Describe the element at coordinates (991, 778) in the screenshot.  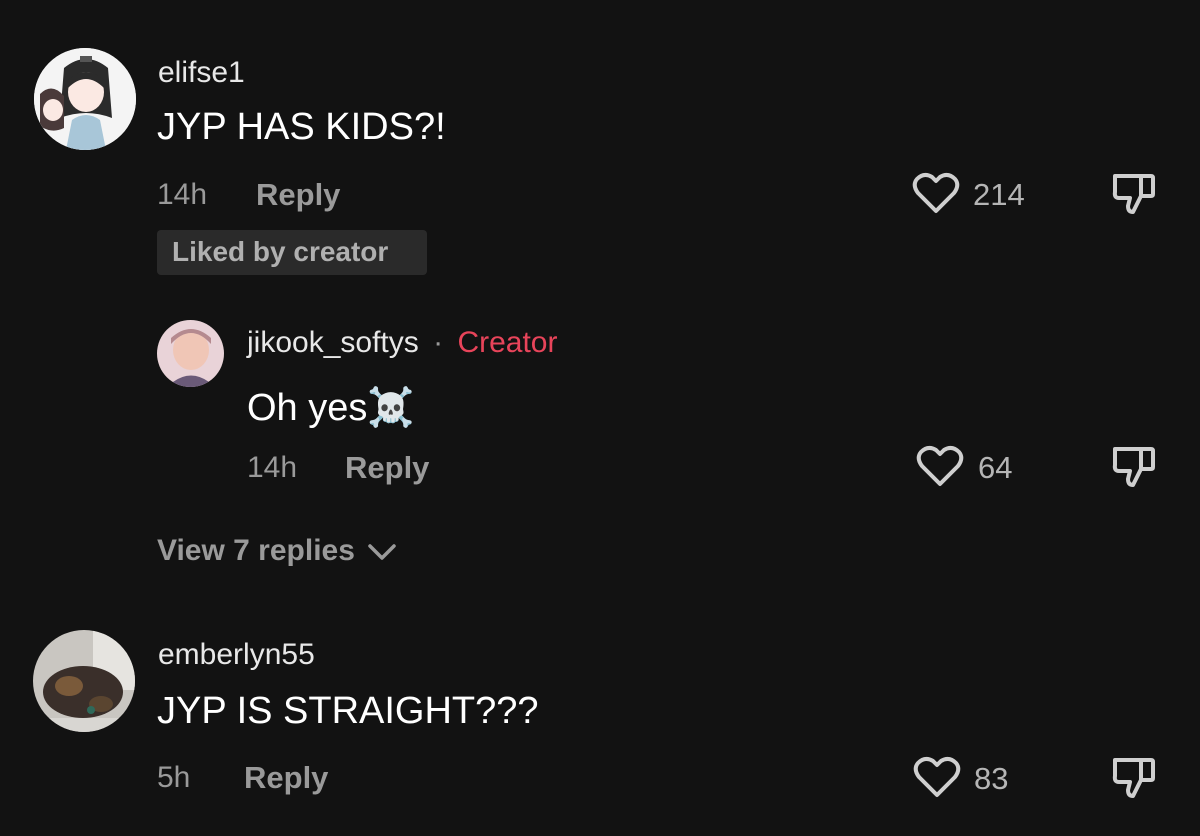
I see `like-count: 83` at that location.